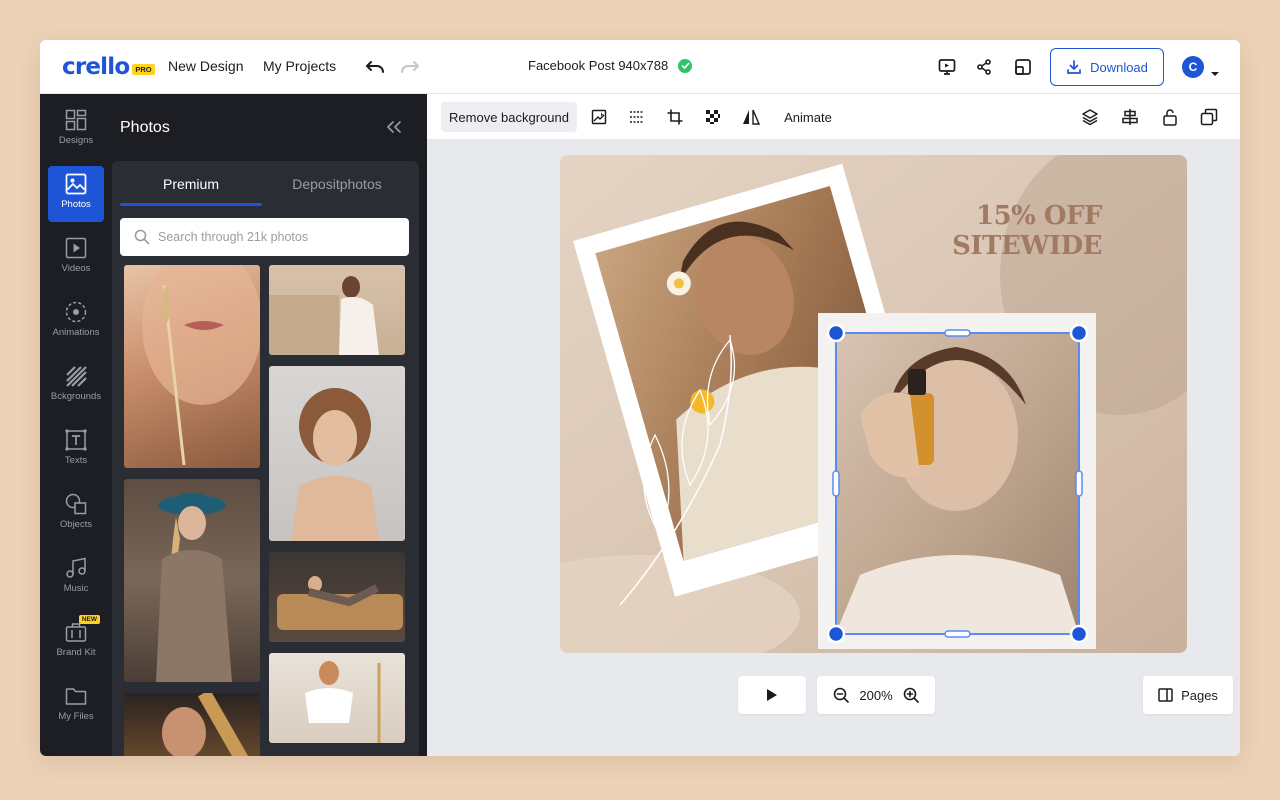  What do you see at coordinates (375, 67) in the screenshot?
I see `undo-icon` at bounding box center [375, 67].